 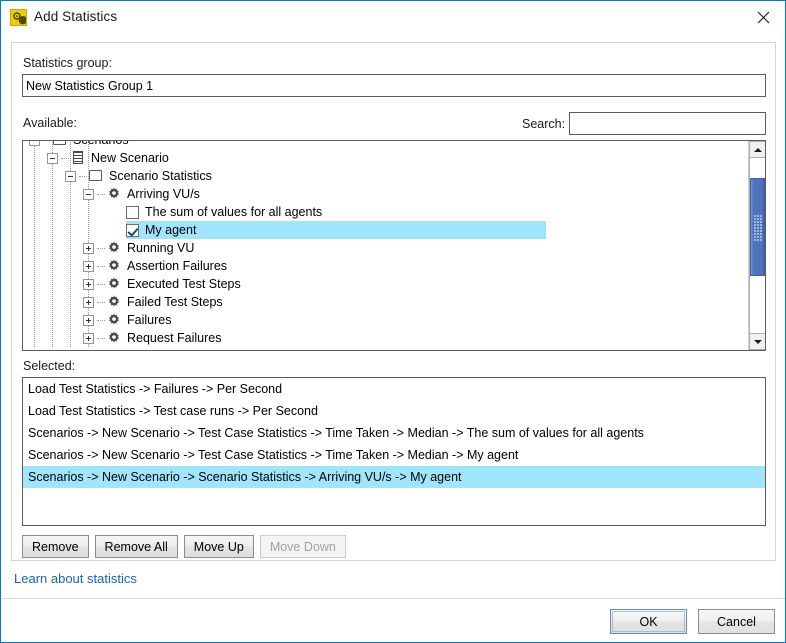 What do you see at coordinates (75, 578) in the screenshot?
I see `learn-about-statistics-link: Learn about statistics` at bounding box center [75, 578].